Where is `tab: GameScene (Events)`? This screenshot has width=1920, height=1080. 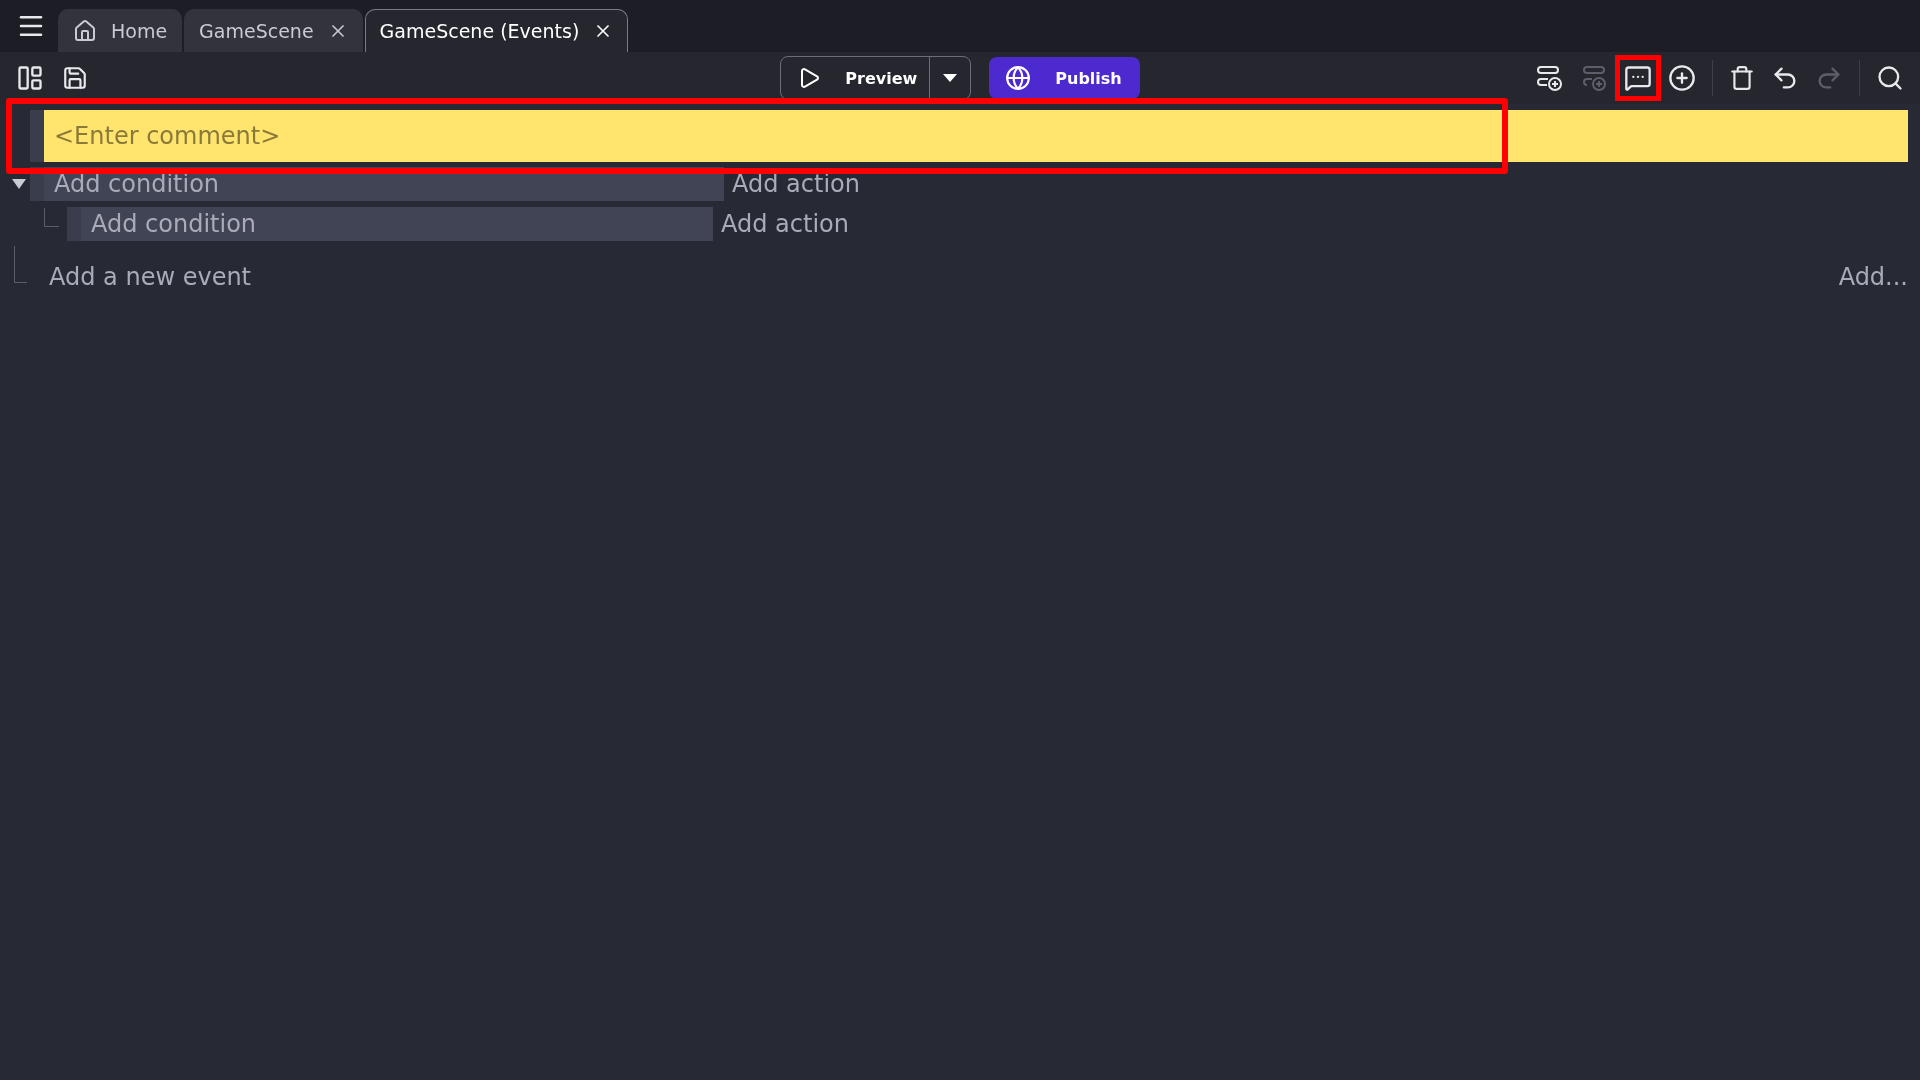 tab: GameScene (Events) is located at coordinates (496, 30).